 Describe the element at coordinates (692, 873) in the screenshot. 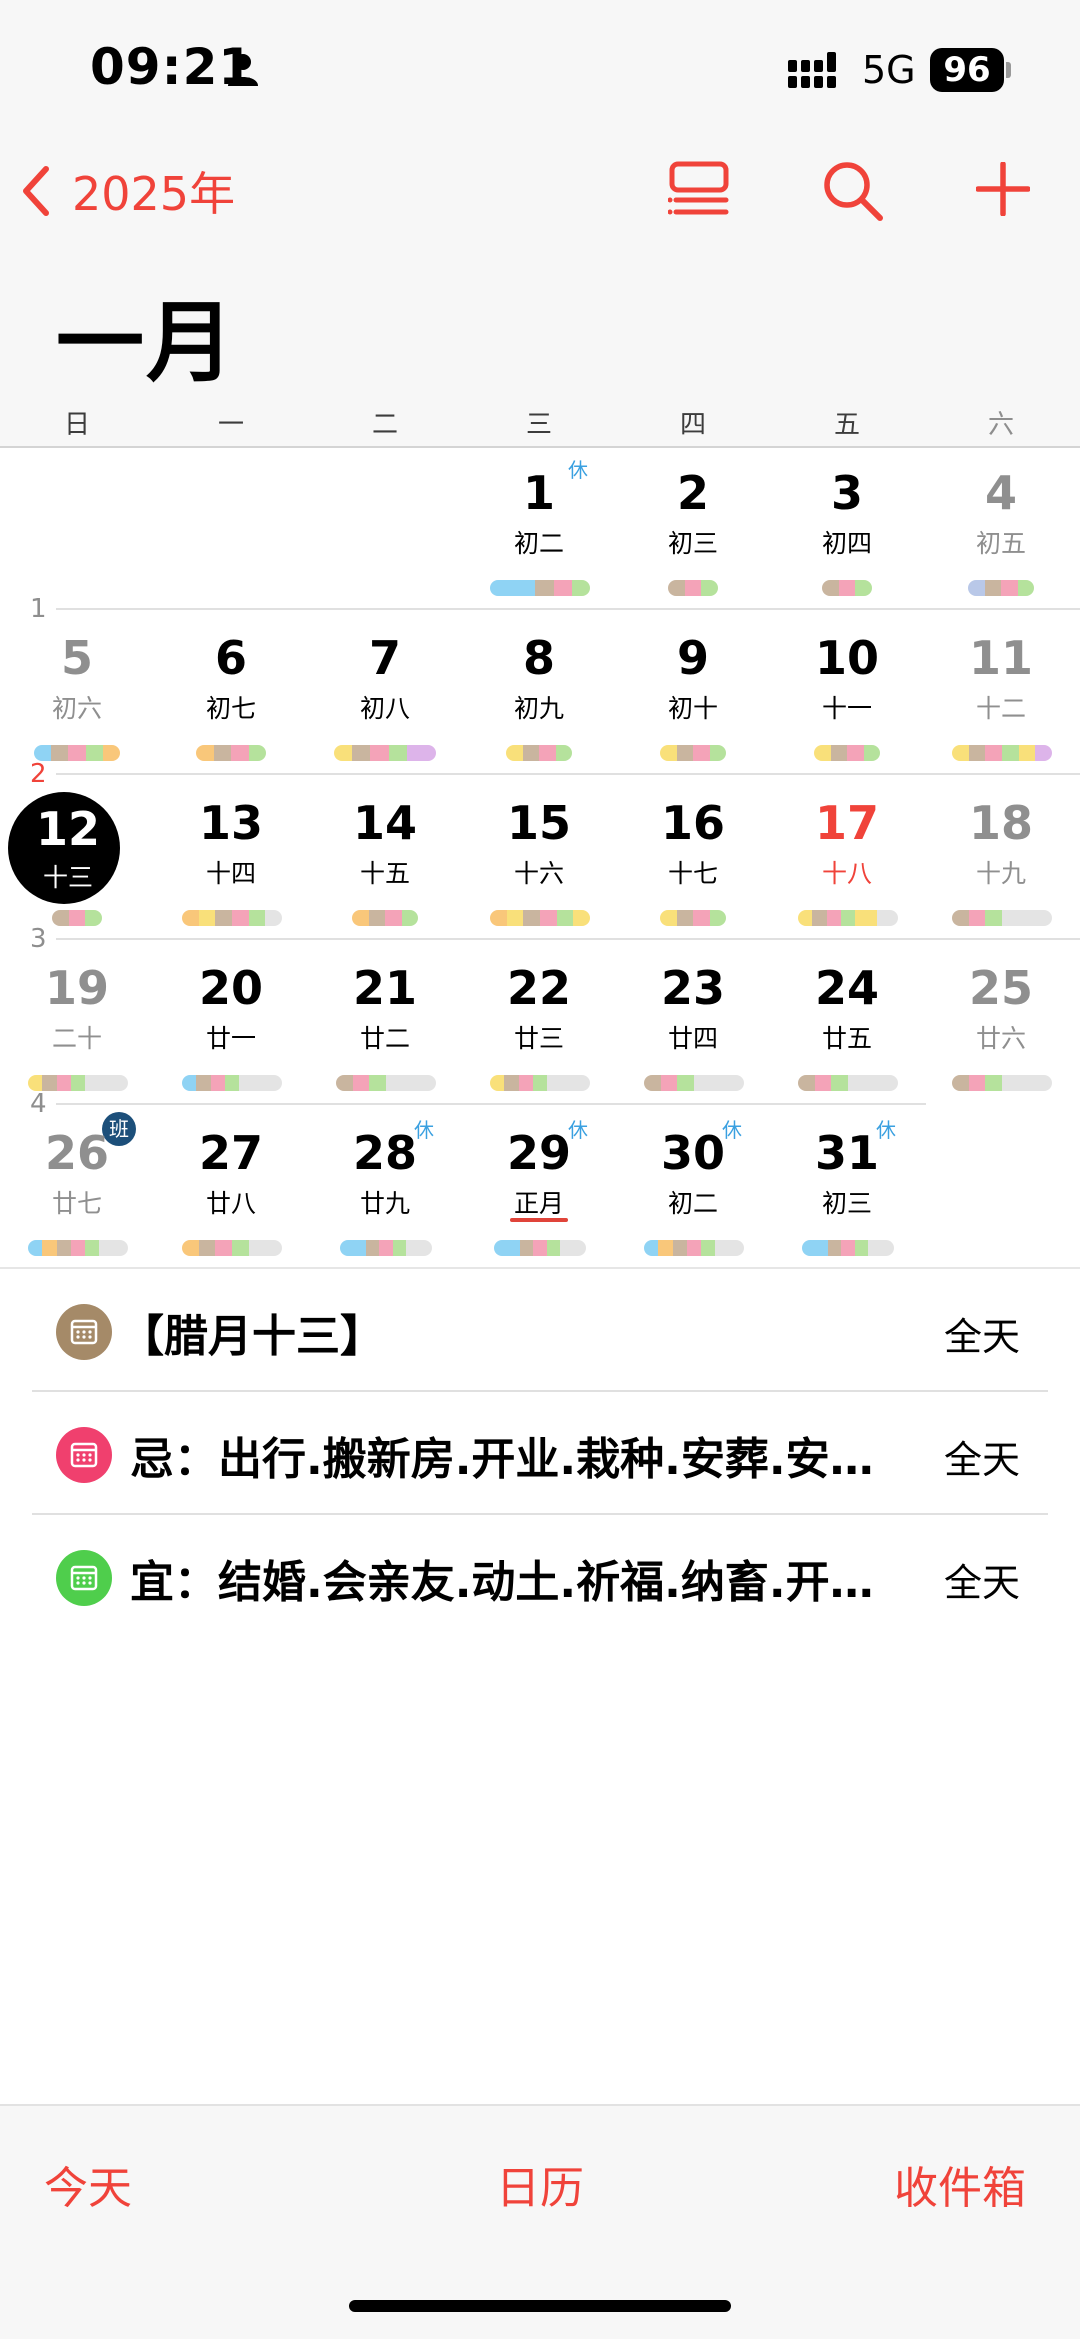

I see `lunar-date: 十七` at that location.